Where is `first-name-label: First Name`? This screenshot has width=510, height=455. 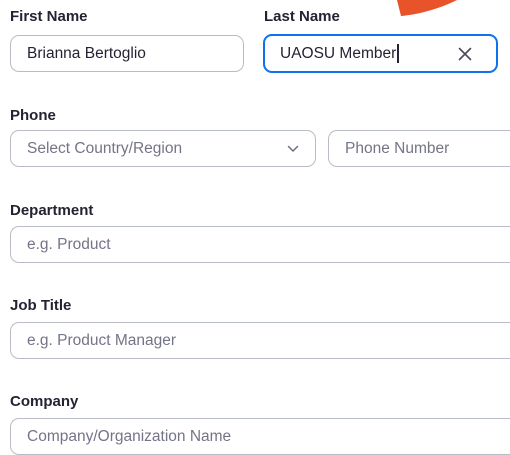
first-name-label: First Name is located at coordinates (49, 16).